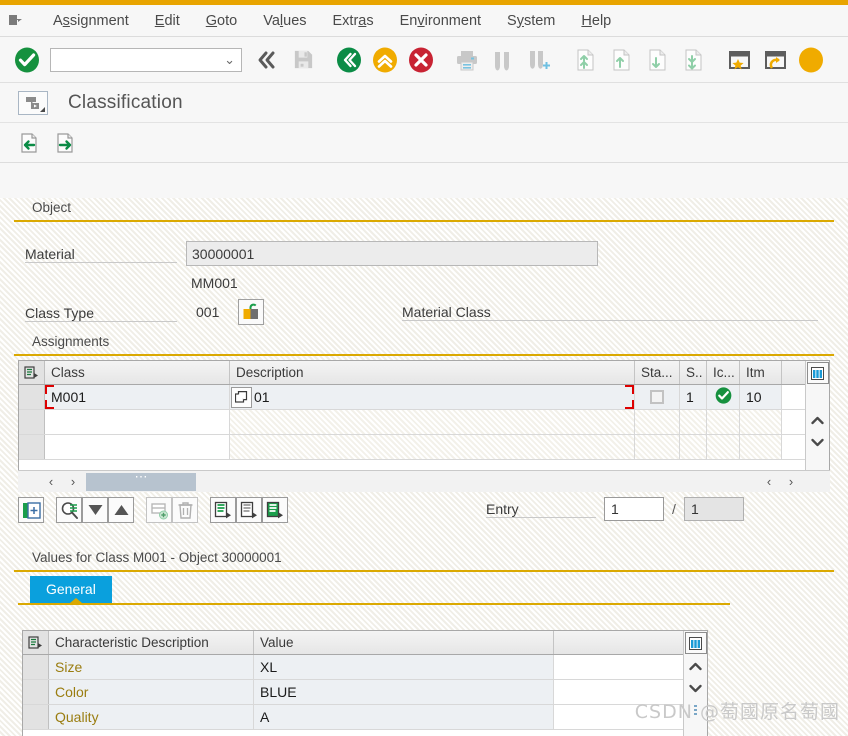 This screenshot has width=848, height=736. I want to click on menu-item-goto: Goto, so click(221, 21).